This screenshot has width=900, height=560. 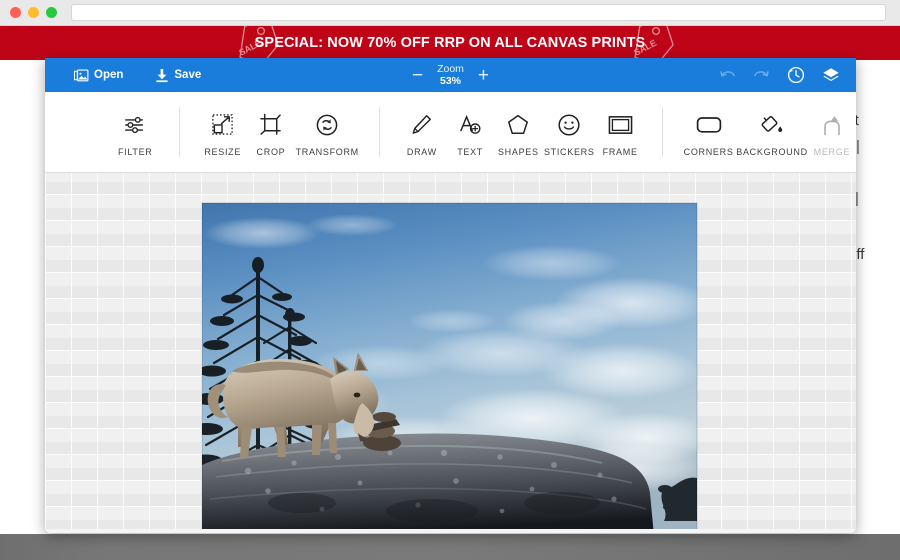 What do you see at coordinates (761, 75) in the screenshot?
I see `redo-icon` at bounding box center [761, 75].